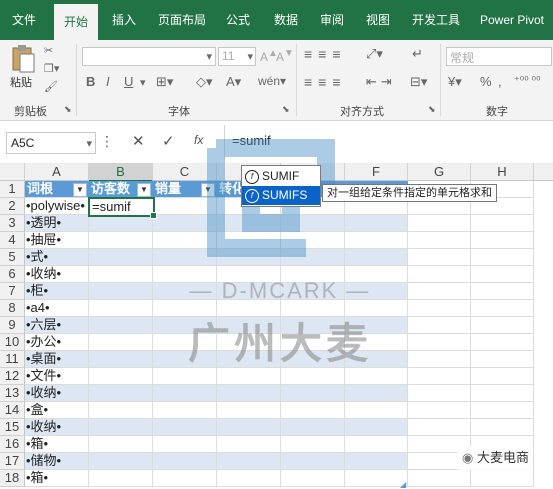  Describe the element at coordinates (57, 206) in the screenshot. I see `keyword-cell: •polywise•` at that location.